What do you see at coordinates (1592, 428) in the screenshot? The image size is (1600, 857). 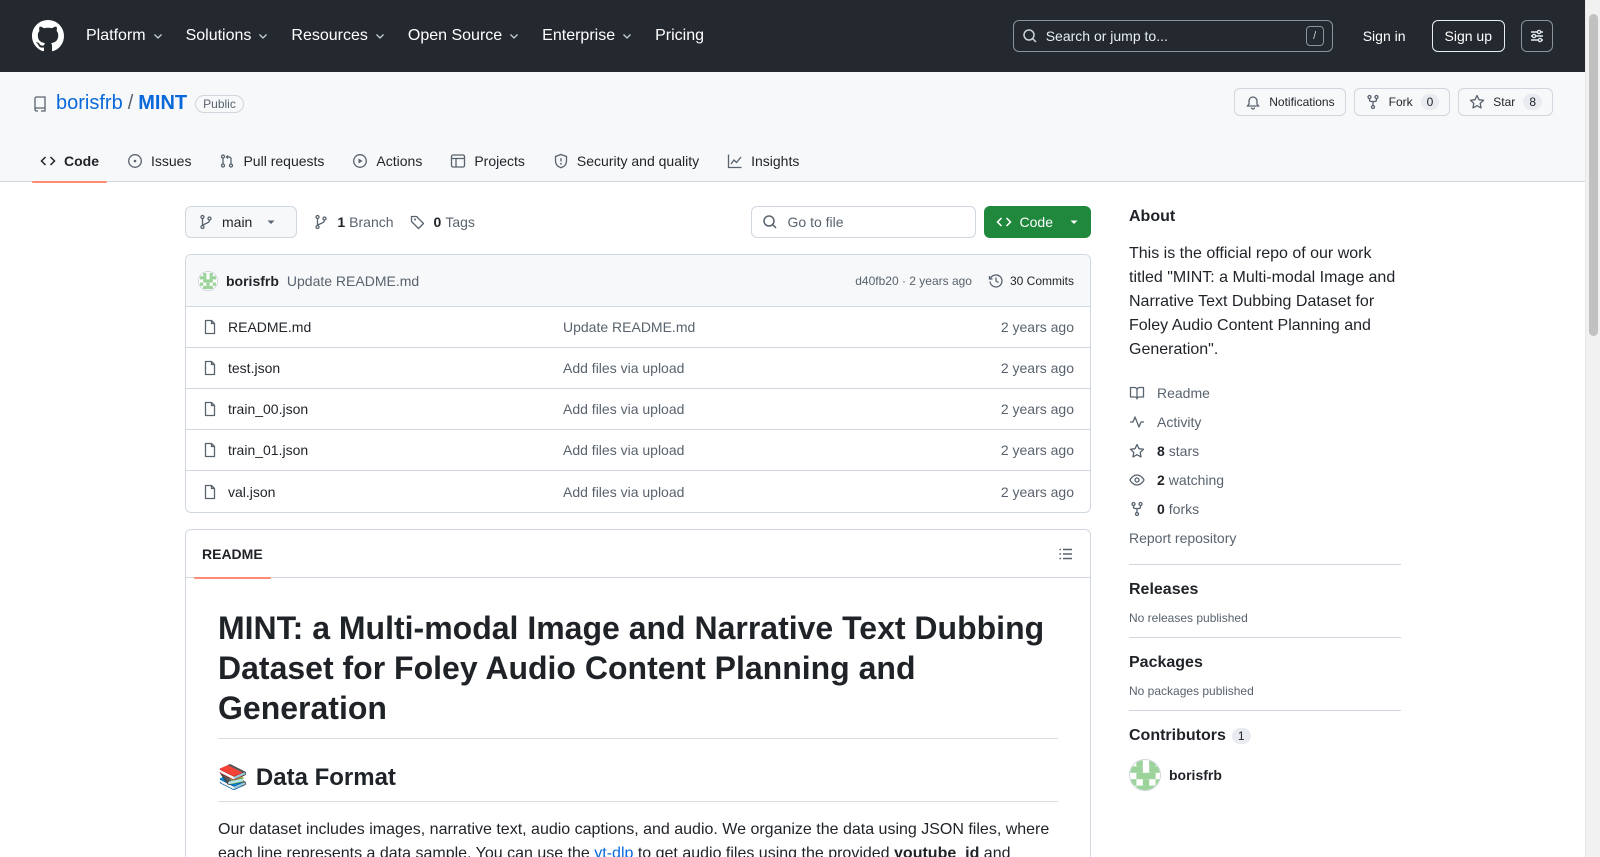 I see `page-scrollbar` at bounding box center [1592, 428].